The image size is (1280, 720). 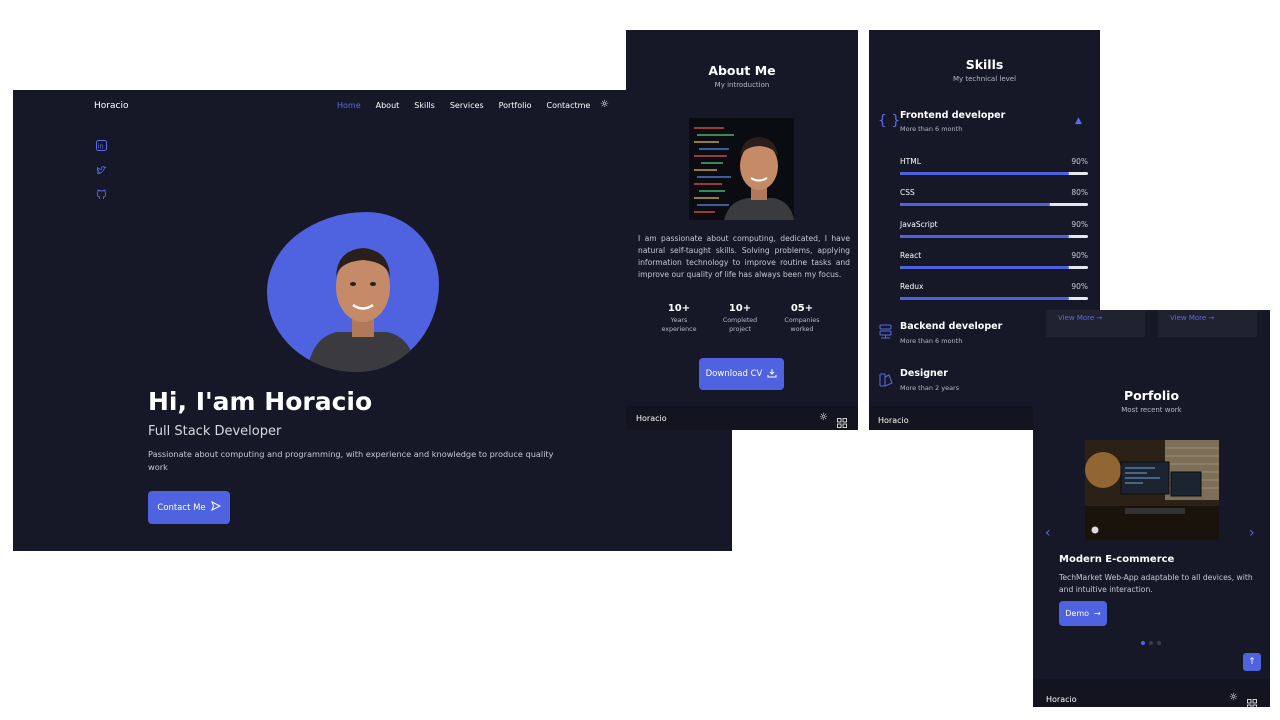 I want to click on demo-button: Demo →, so click(x=1083, y=613).